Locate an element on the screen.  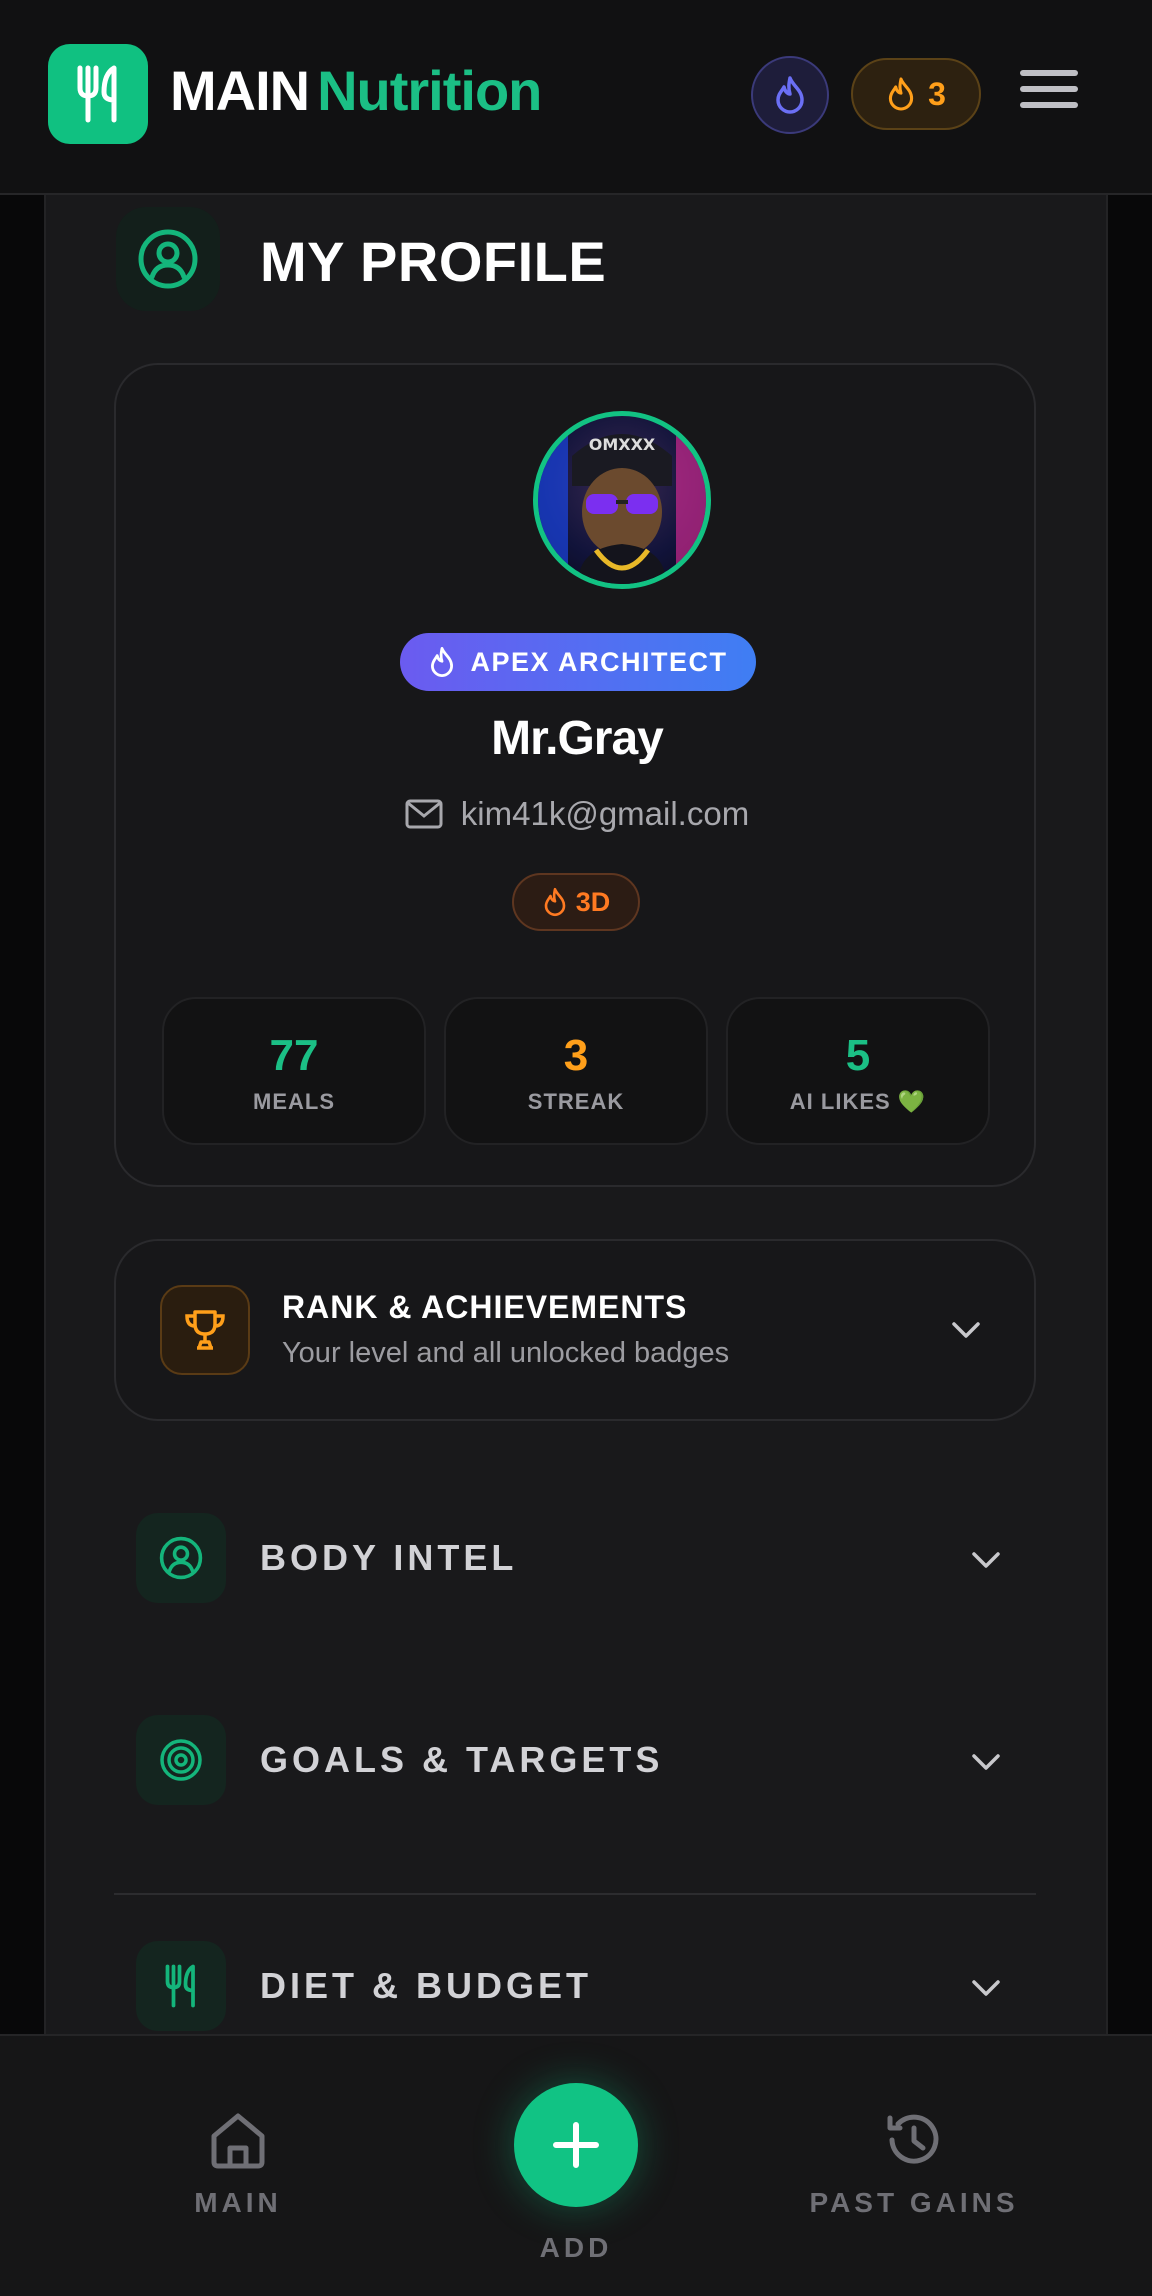
user-name: Mr.Gray is located at coordinates (577, 738).